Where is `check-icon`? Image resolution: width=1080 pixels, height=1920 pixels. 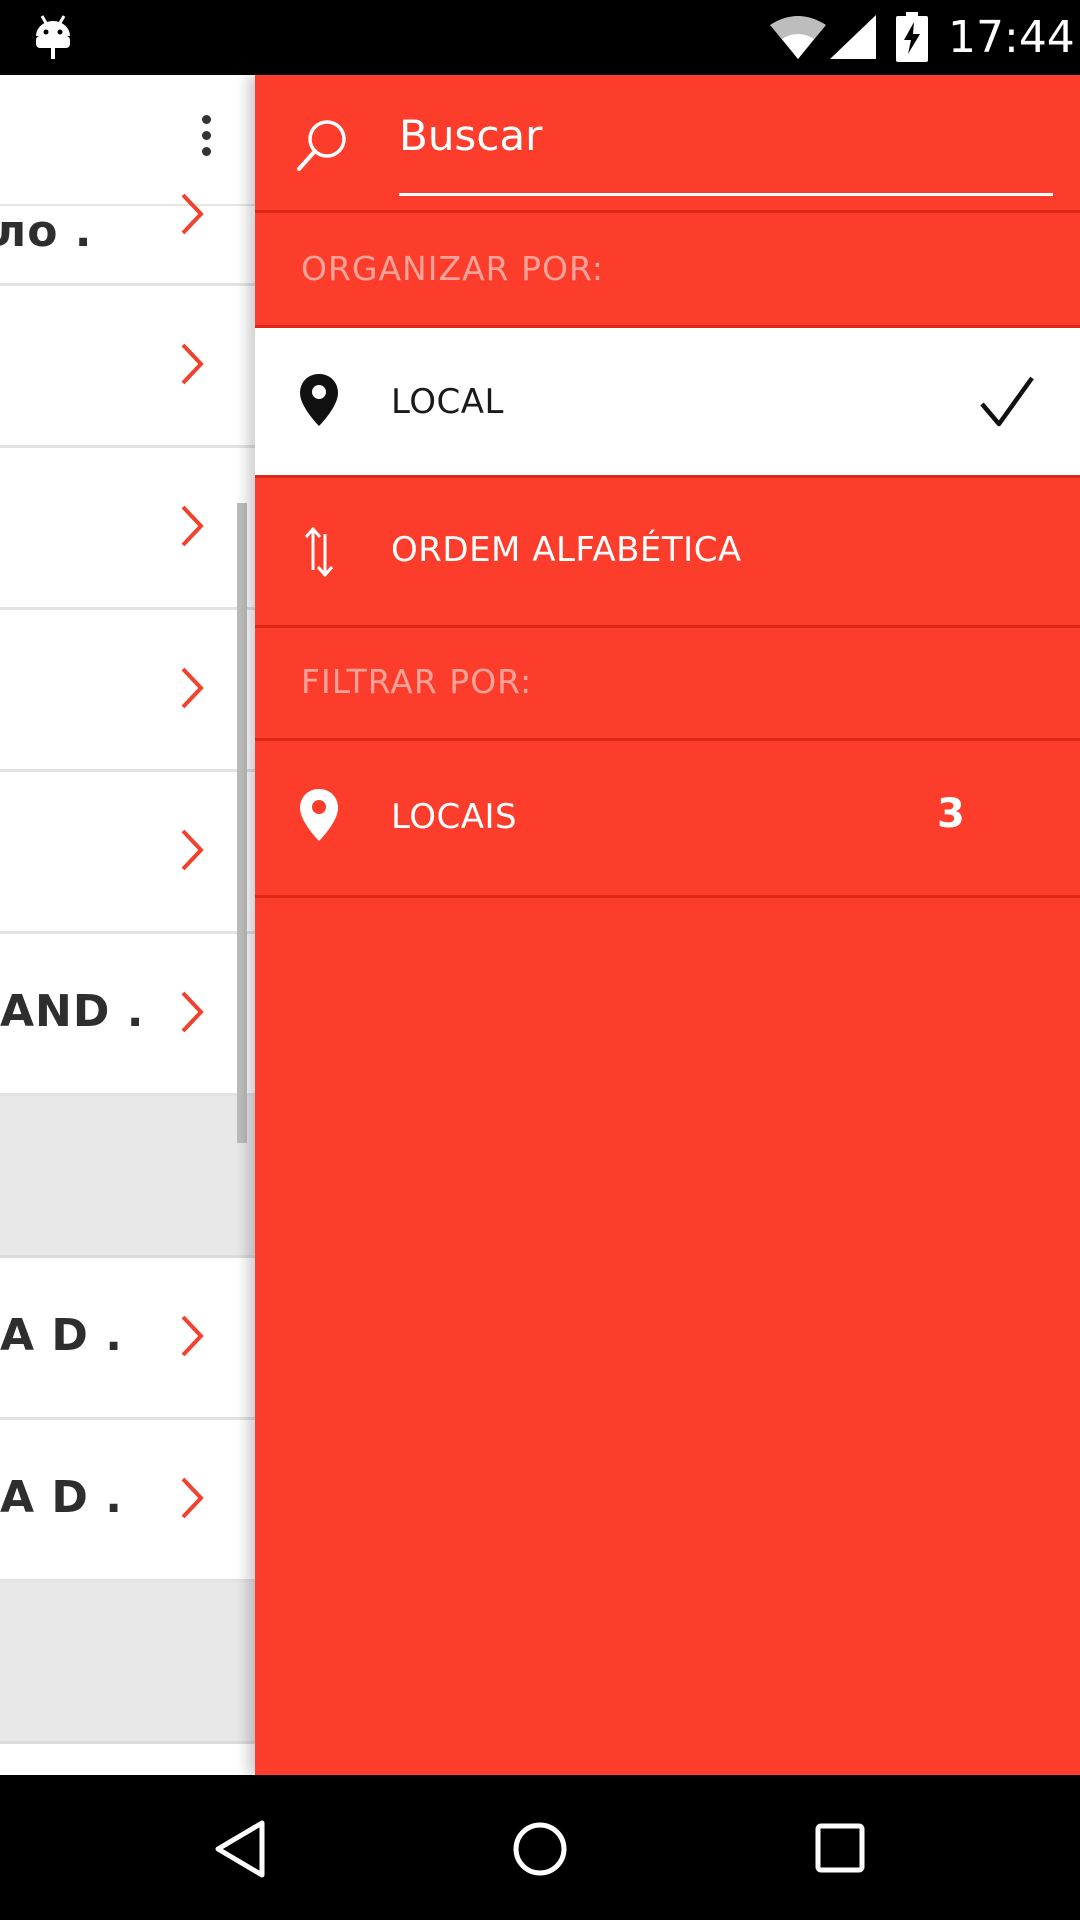
check-icon is located at coordinates (1007, 401).